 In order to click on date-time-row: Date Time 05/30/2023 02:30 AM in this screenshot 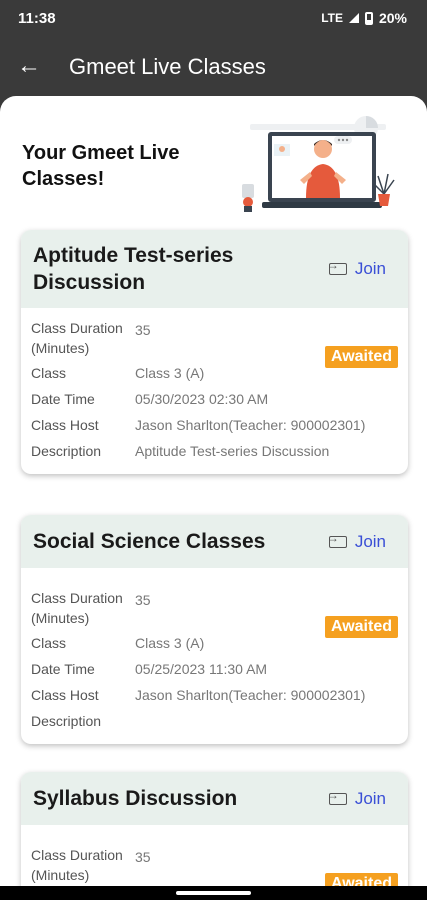, I will do `click(214, 399)`.